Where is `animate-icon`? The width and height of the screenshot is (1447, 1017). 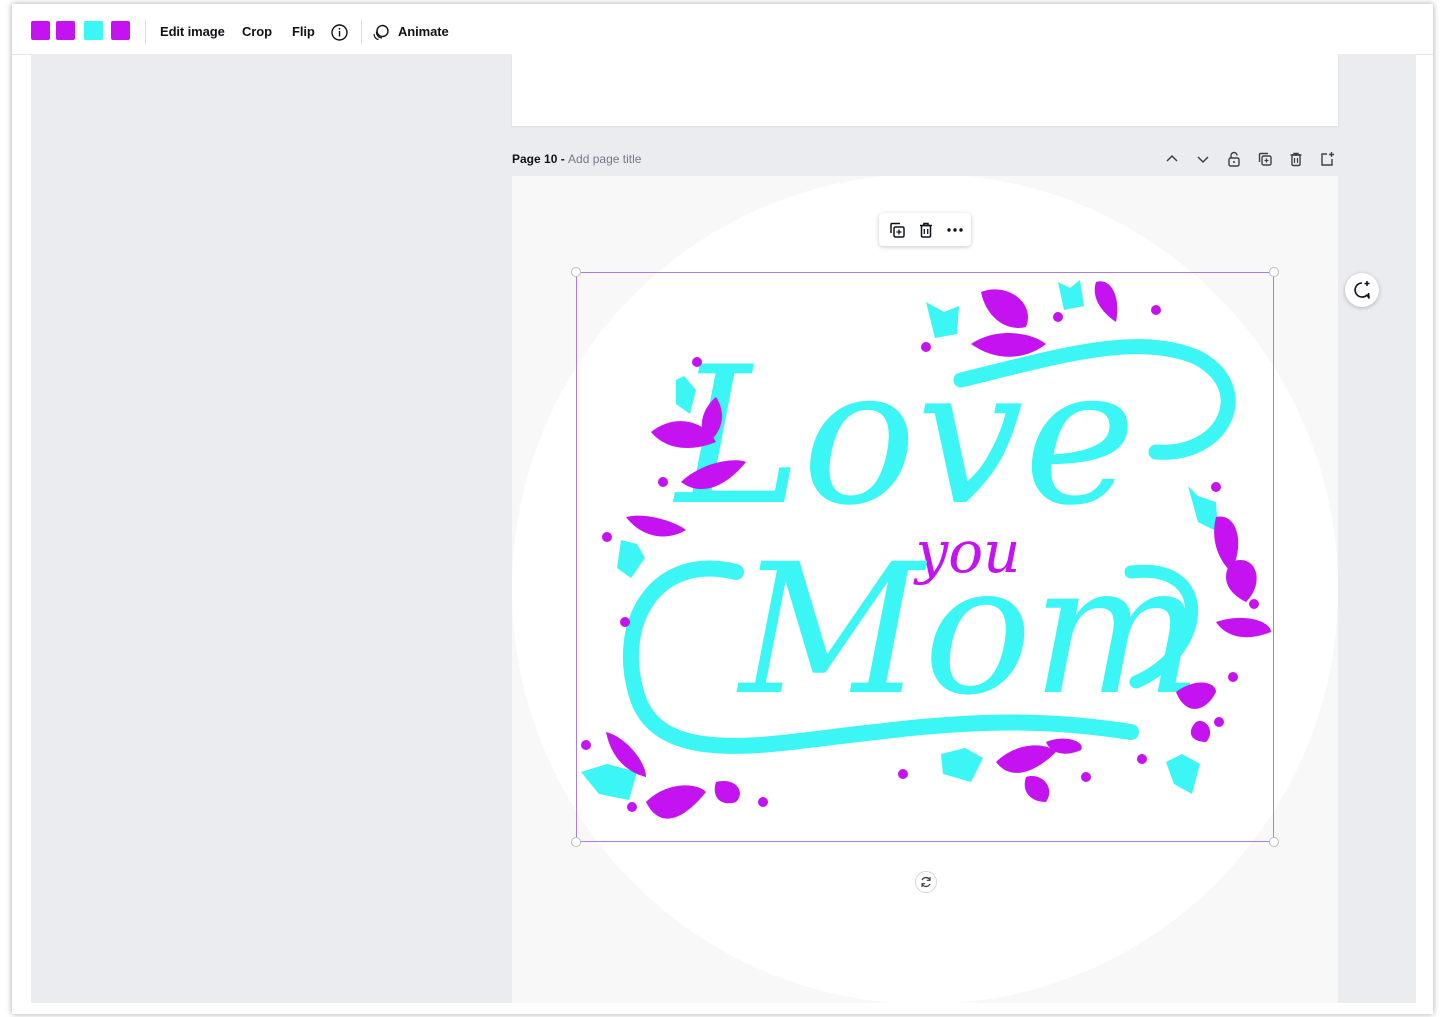
animate-icon is located at coordinates (381, 32).